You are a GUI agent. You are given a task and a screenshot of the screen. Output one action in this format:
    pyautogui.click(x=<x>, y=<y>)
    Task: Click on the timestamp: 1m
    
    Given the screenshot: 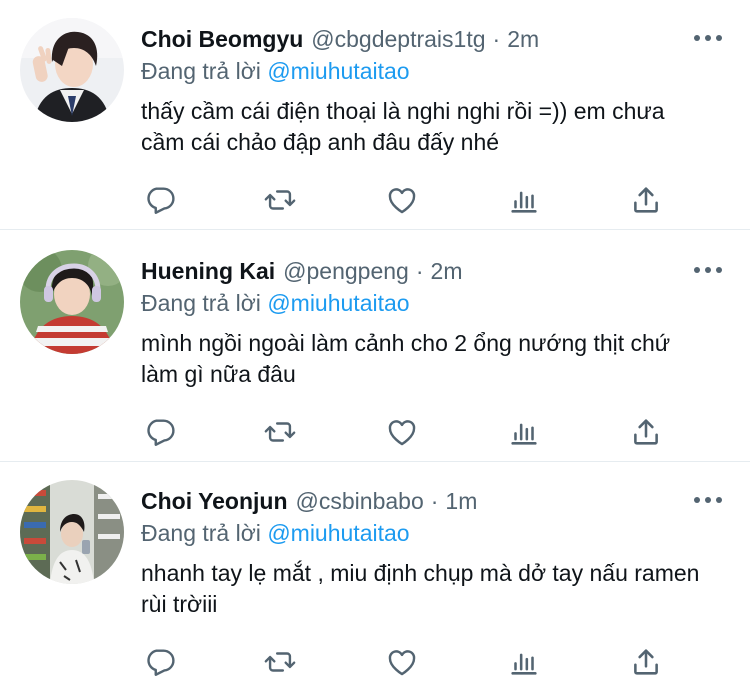 What is the action you would take?
    pyautogui.click(x=461, y=501)
    